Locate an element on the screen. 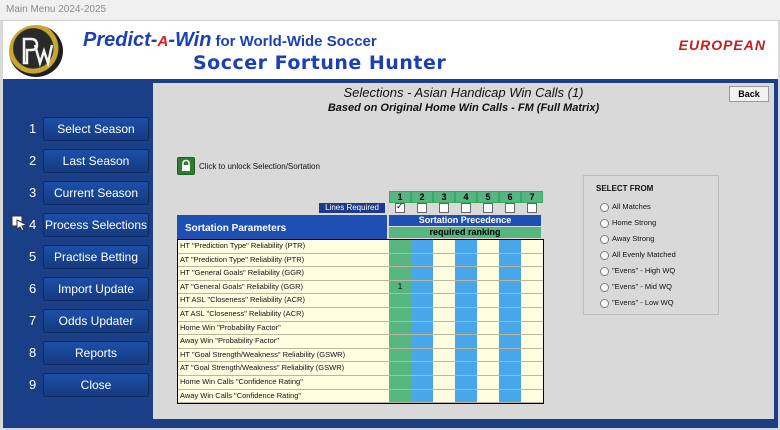  current-season-button: Current Season is located at coordinates (96, 193).